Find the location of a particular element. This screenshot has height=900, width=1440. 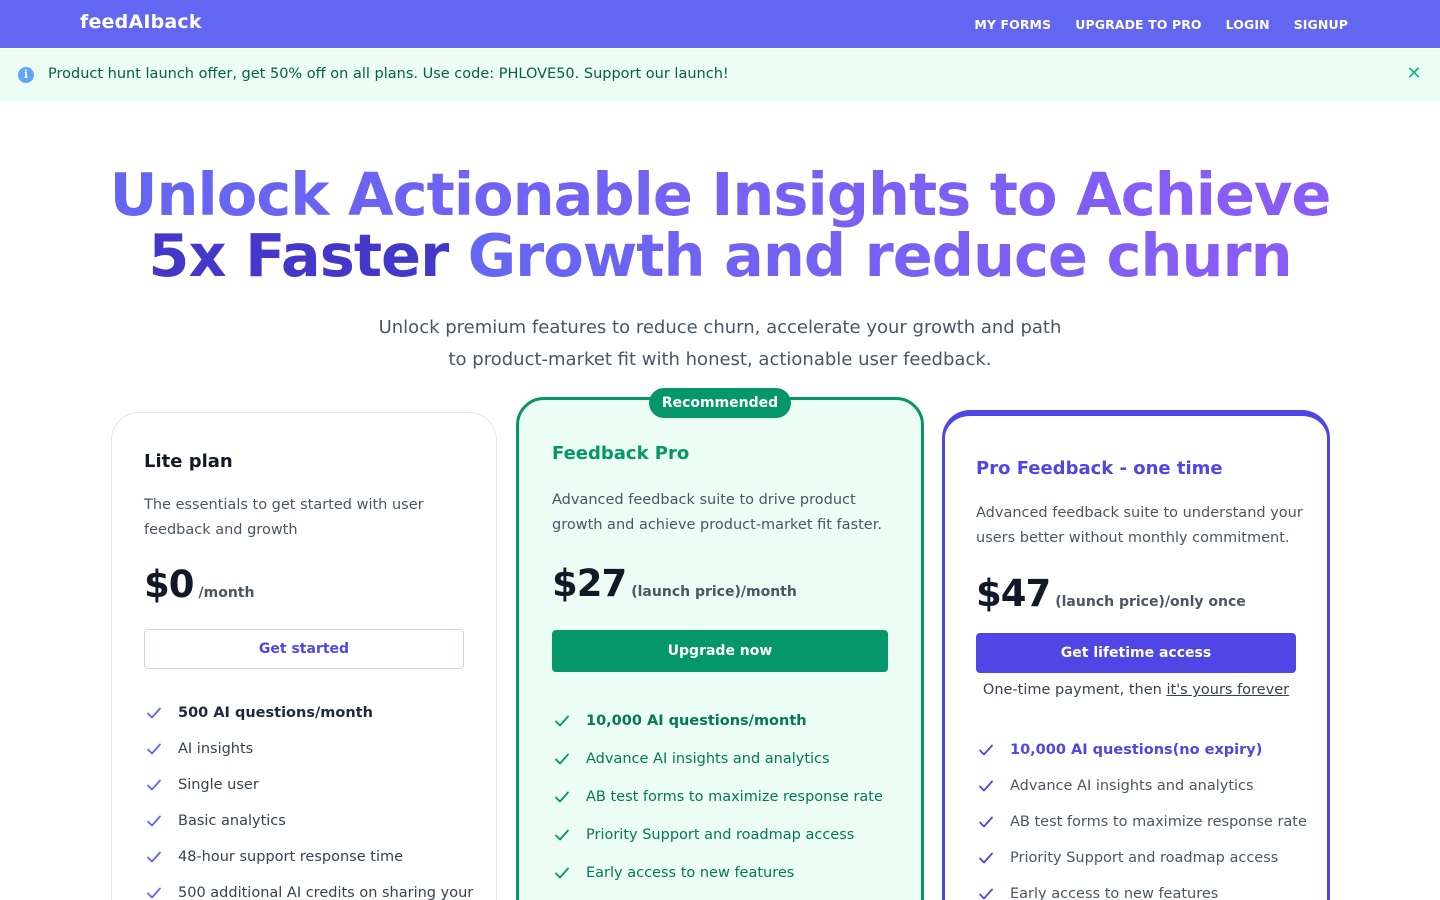

upgrade-now-button: Upgrade now is located at coordinates (720, 651).